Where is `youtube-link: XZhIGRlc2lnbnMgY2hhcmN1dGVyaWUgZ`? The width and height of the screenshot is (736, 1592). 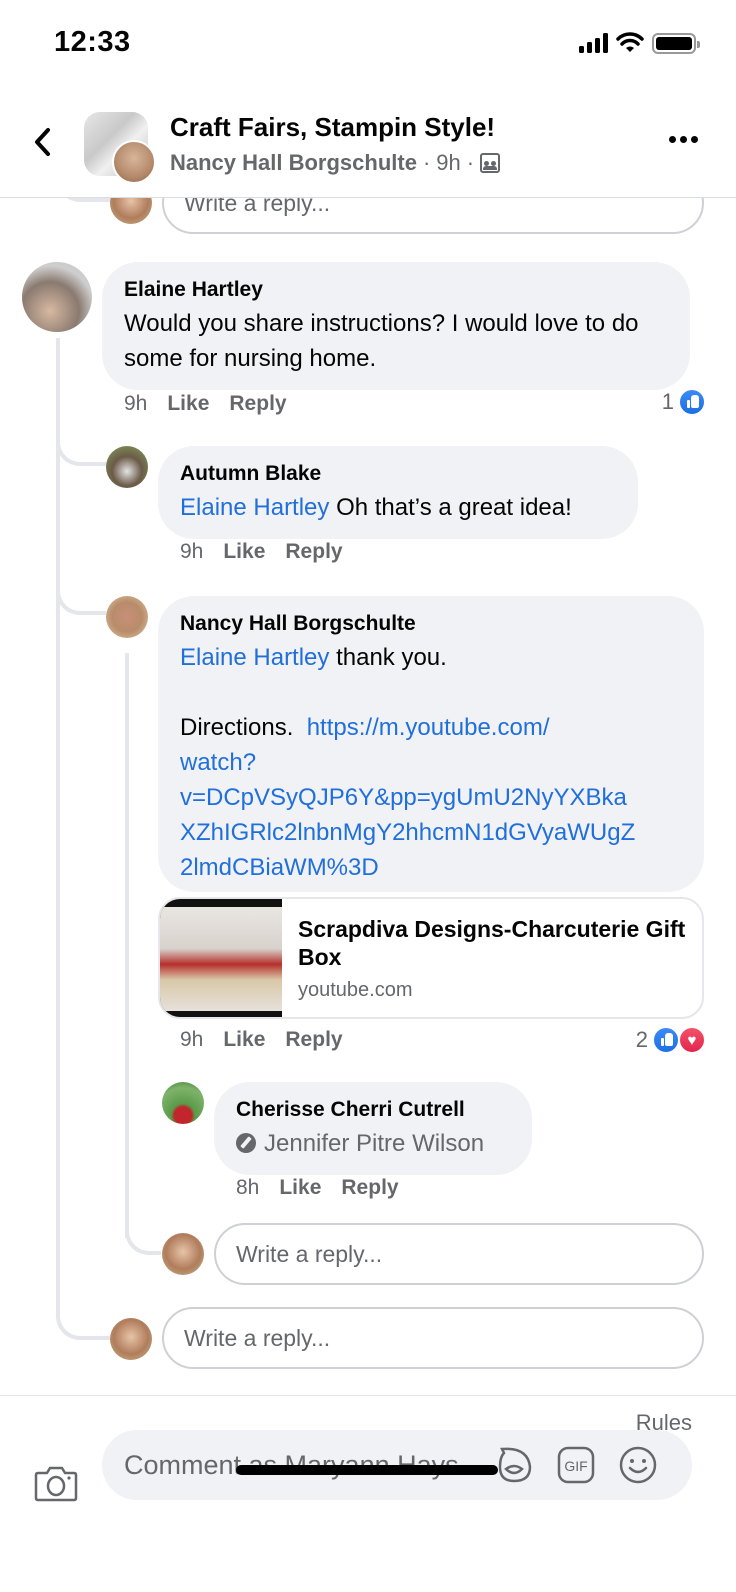
youtube-link: XZhIGRlc2lnbnMgY2hhcmN1dGVyaWUgZ is located at coordinates (431, 832).